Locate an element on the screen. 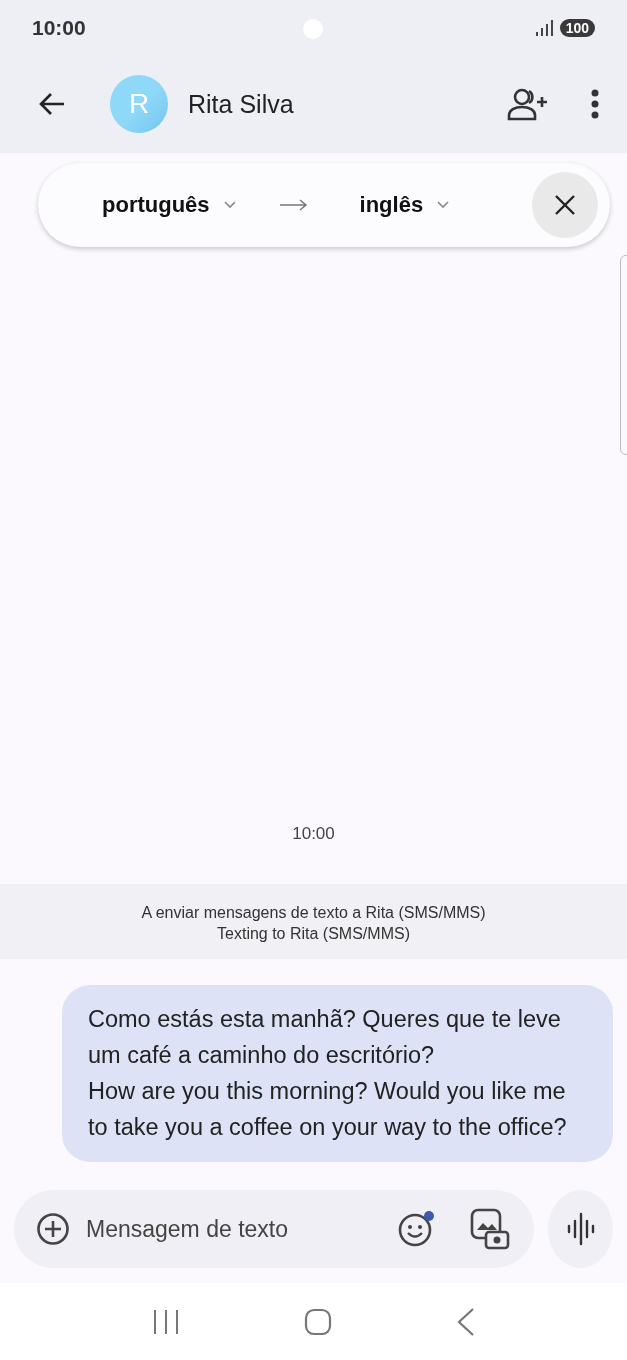 Image resolution: width=627 pixels, height=1360 pixels. info-text: A enviar mensagens de texto a Rita (SMS/MMS) is located at coordinates (313, 913).